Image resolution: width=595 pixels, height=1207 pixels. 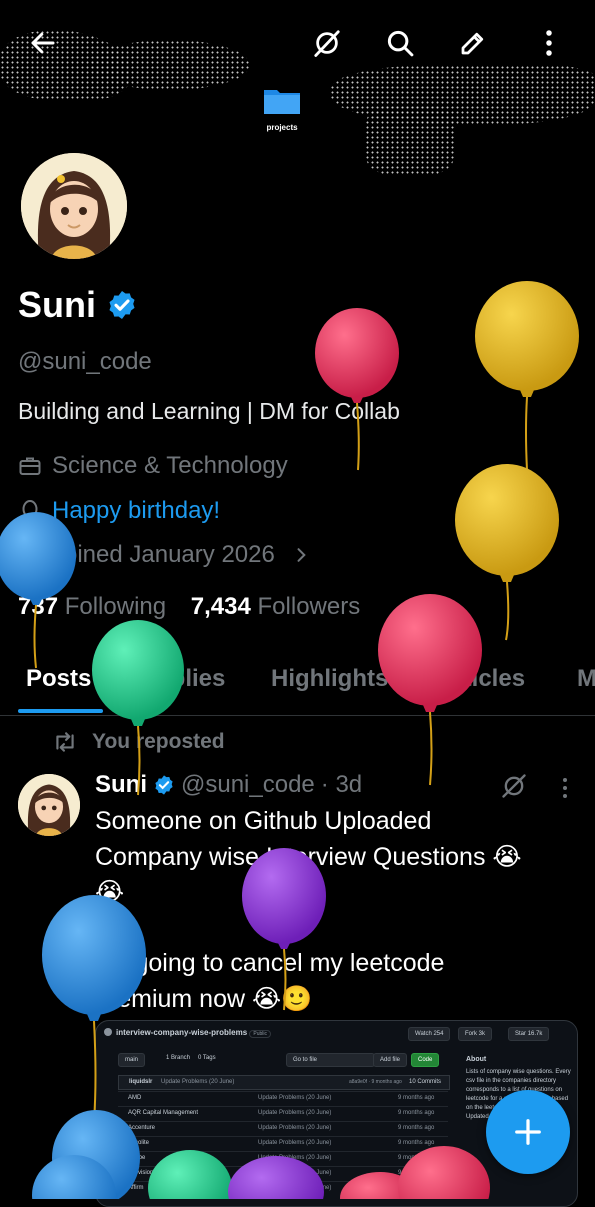 What do you see at coordinates (139, 1143) in the screenshot?
I see `file-name: Accolite` at bounding box center [139, 1143].